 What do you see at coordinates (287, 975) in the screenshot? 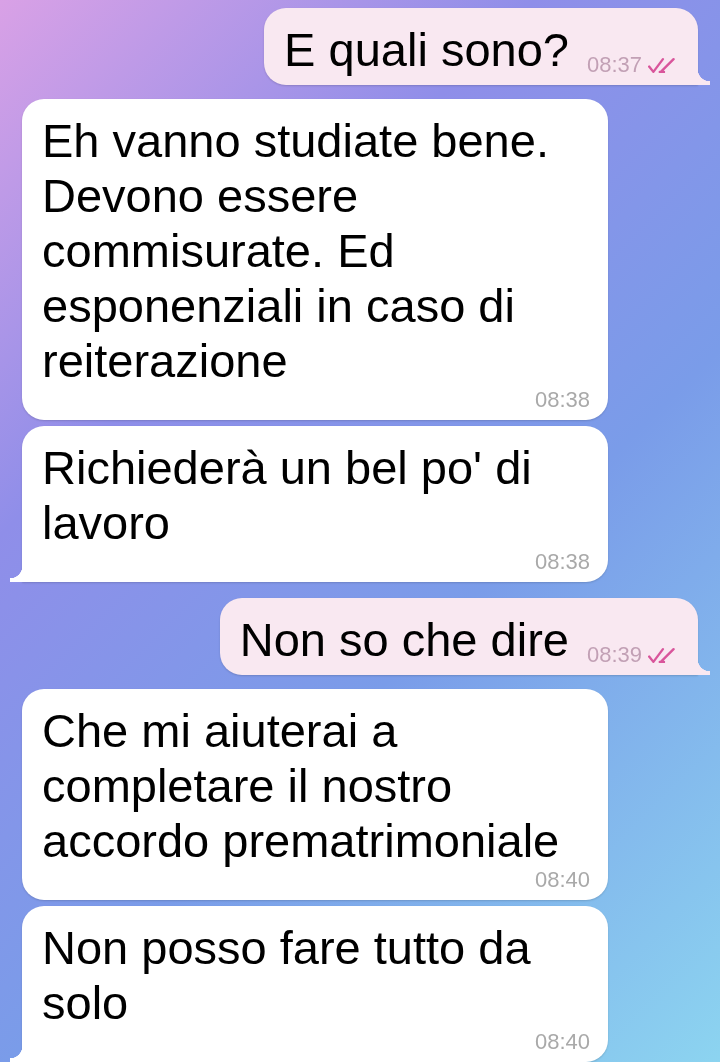
I see `message-text: Non posso fare tutto da solo` at bounding box center [287, 975].